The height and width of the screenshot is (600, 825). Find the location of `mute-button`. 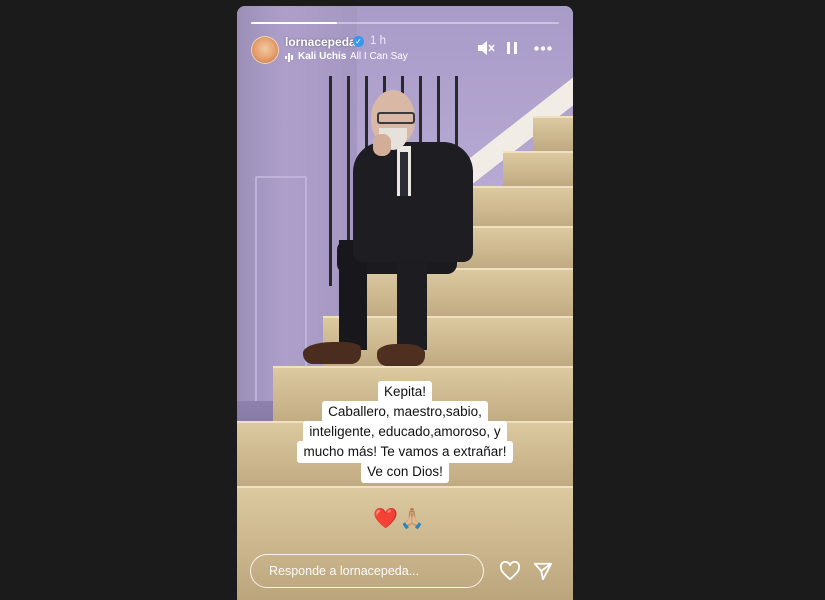

mute-button is located at coordinates (486, 48).